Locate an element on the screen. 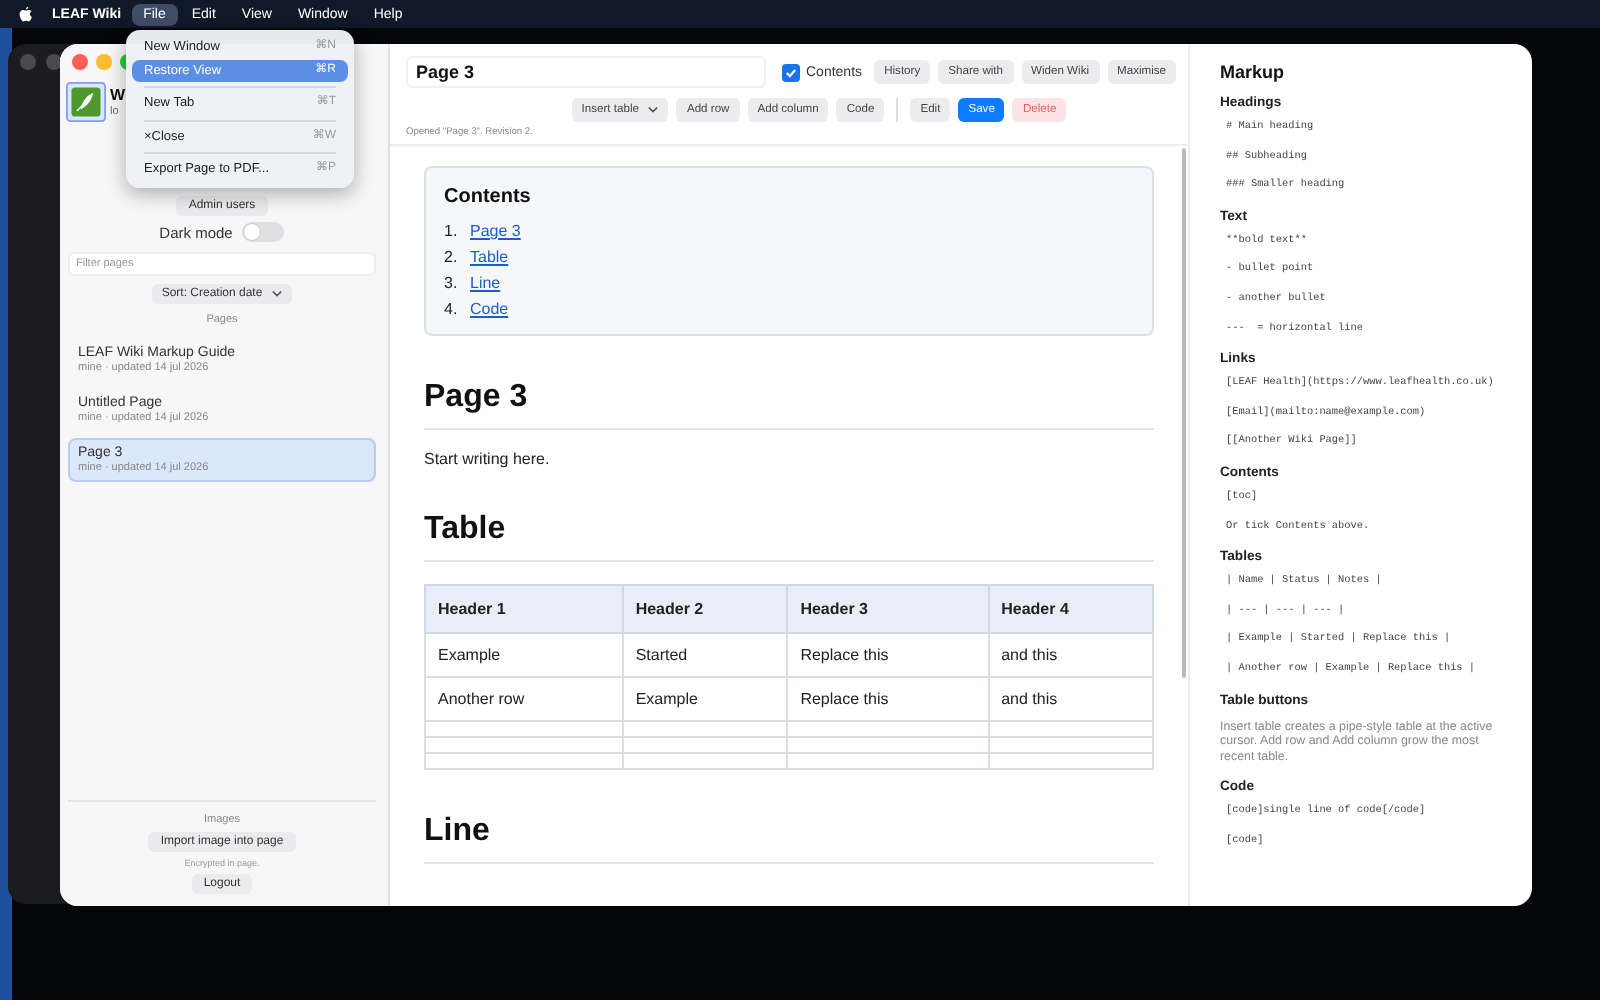 This screenshot has width=1600, height=1000. page-title-field: Page 3 is located at coordinates (586, 72).